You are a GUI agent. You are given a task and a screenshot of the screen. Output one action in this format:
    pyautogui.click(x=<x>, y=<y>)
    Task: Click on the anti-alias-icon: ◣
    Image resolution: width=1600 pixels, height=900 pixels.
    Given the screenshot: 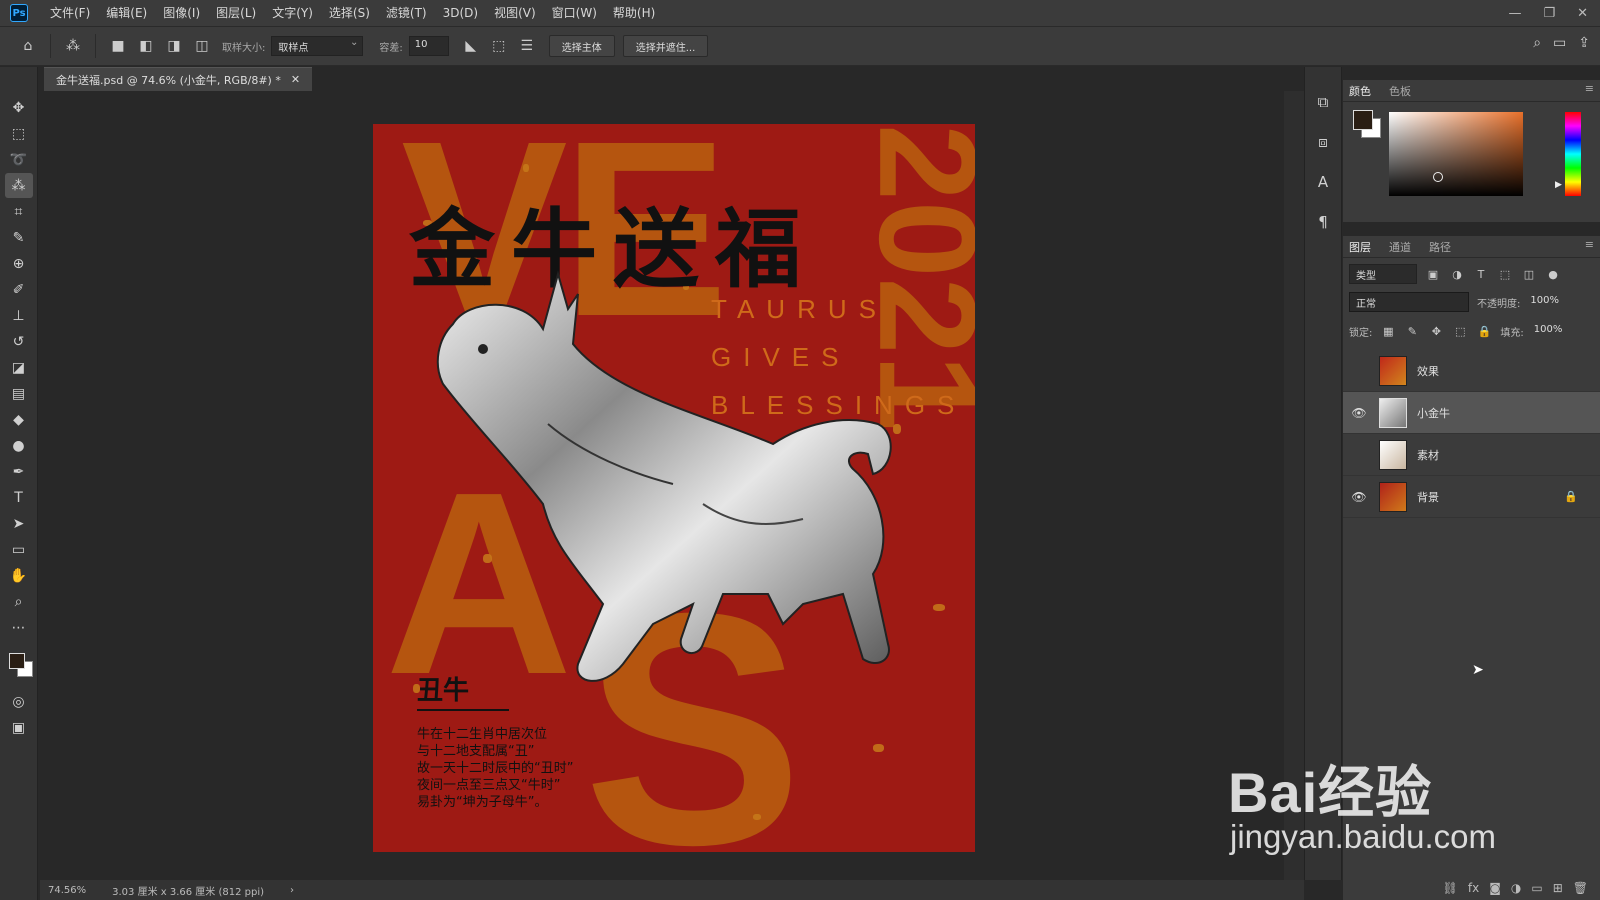 What is the action you would take?
    pyautogui.click(x=471, y=46)
    